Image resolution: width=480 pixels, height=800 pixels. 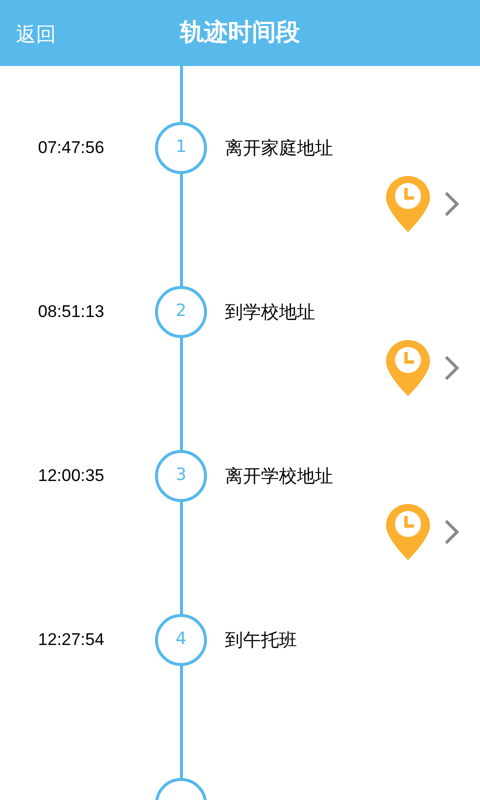 I want to click on back-button: 返回, so click(x=36, y=34).